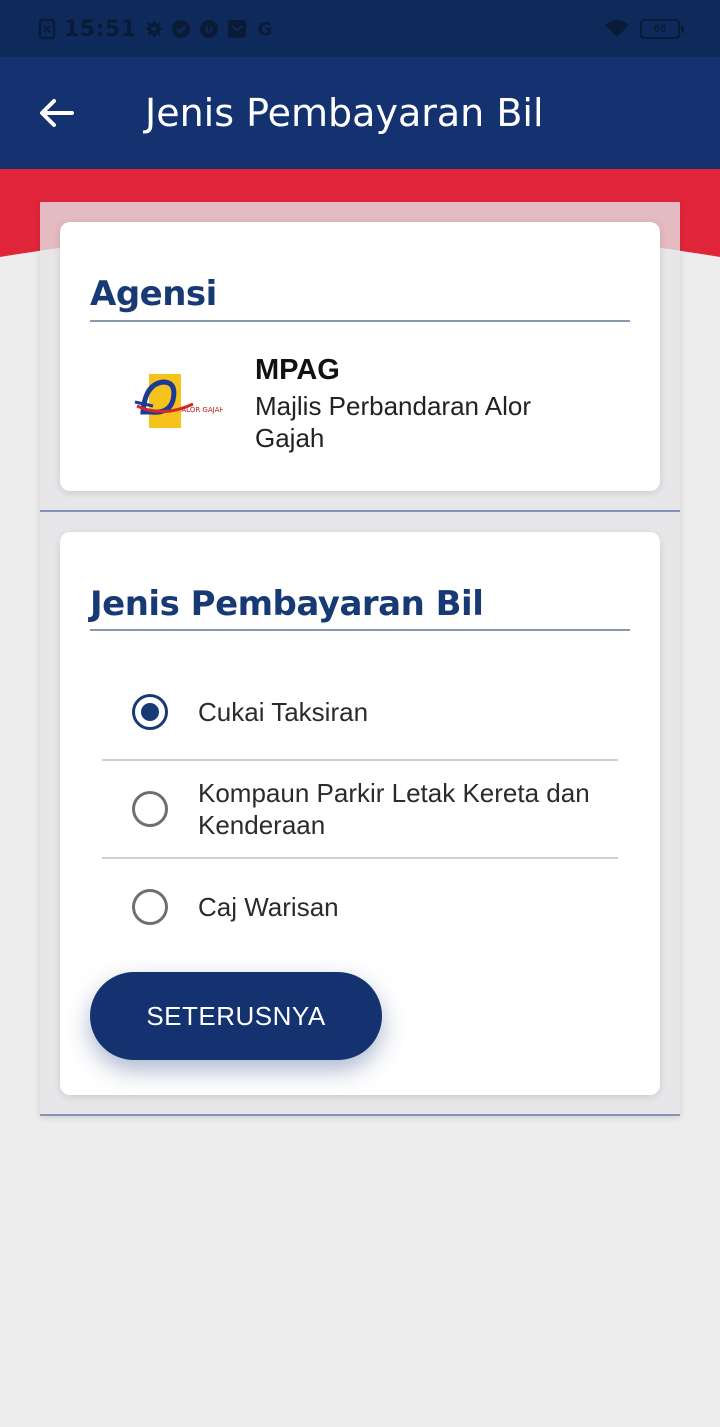 The width and height of the screenshot is (720, 1427). I want to click on unknown-app-icon: U, so click(208, 29).